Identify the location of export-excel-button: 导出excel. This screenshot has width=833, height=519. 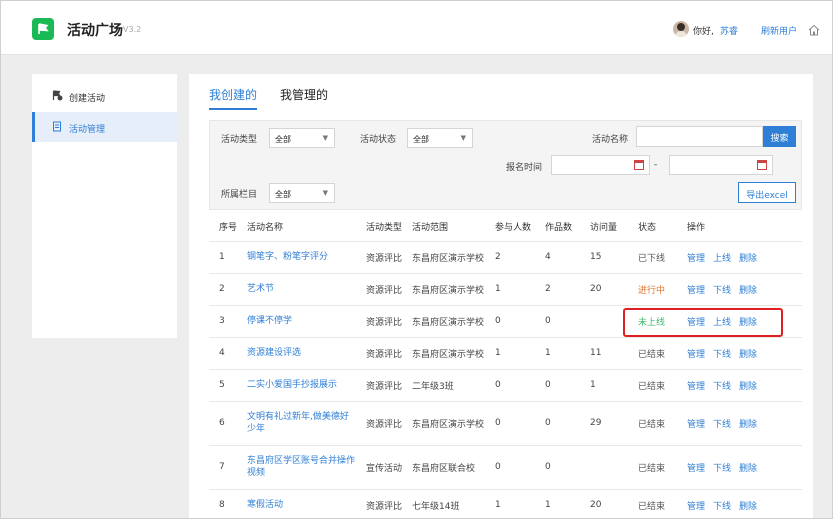
(767, 192).